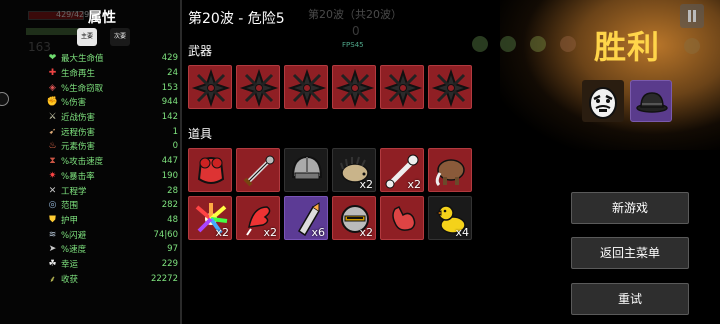  Describe the element at coordinates (70, 279) in the screenshot. I see `stat-label: 收获` at that location.